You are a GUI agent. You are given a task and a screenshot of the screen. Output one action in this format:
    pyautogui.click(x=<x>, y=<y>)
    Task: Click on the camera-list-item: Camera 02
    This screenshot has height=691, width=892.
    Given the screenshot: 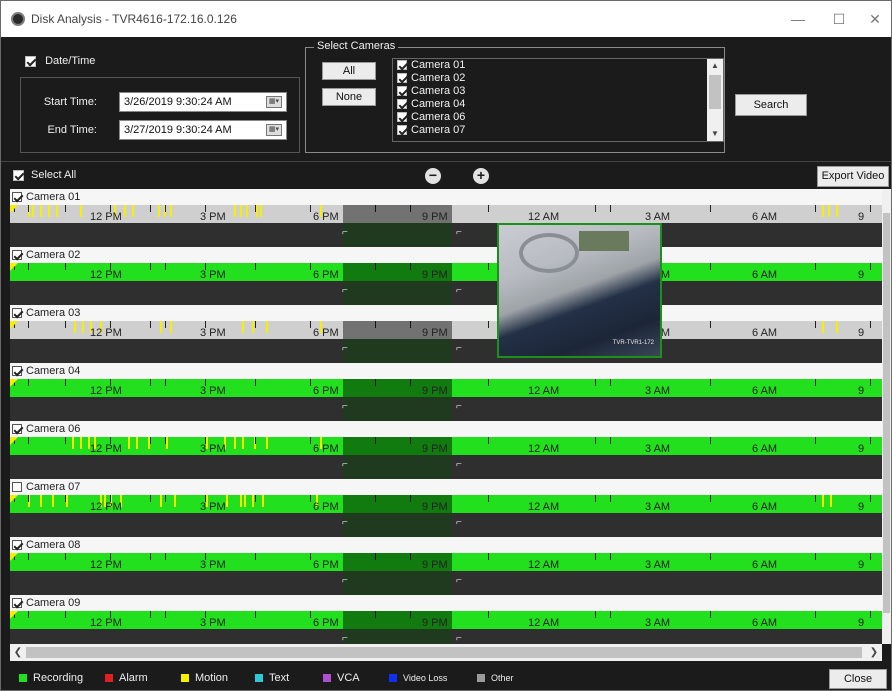 What is the action you would take?
    pyautogui.click(x=558, y=78)
    